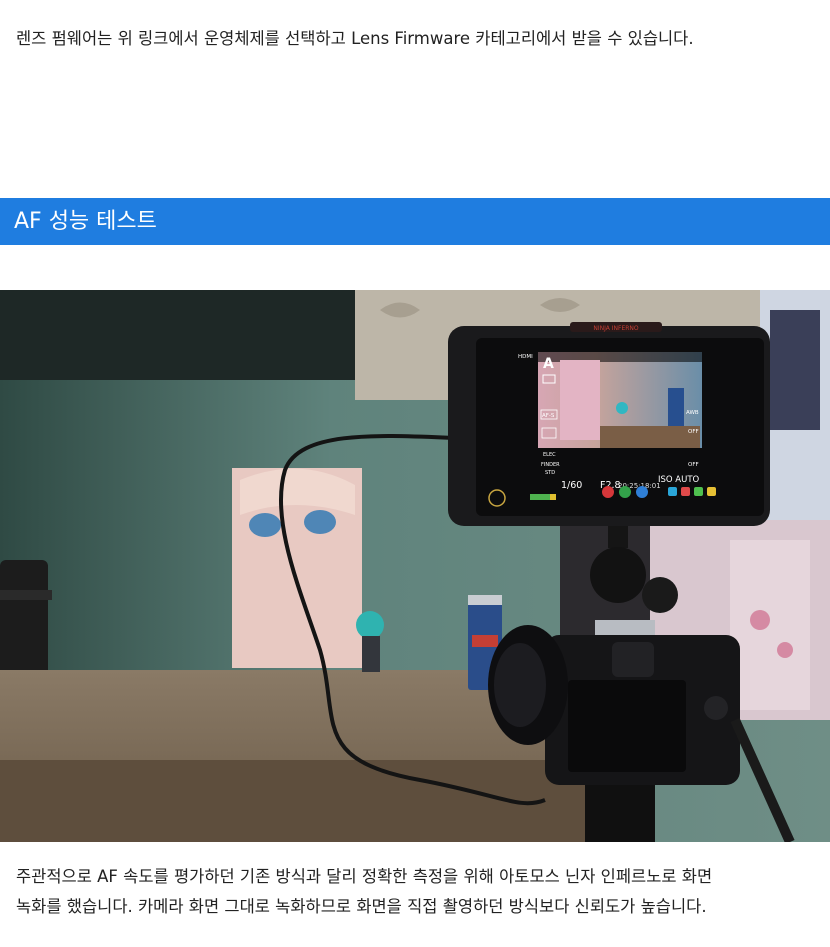 The image size is (830, 947). Describe the element at coordinates (548, 364) in the screenshot. I see `monitor-mode-a: A` at that location.